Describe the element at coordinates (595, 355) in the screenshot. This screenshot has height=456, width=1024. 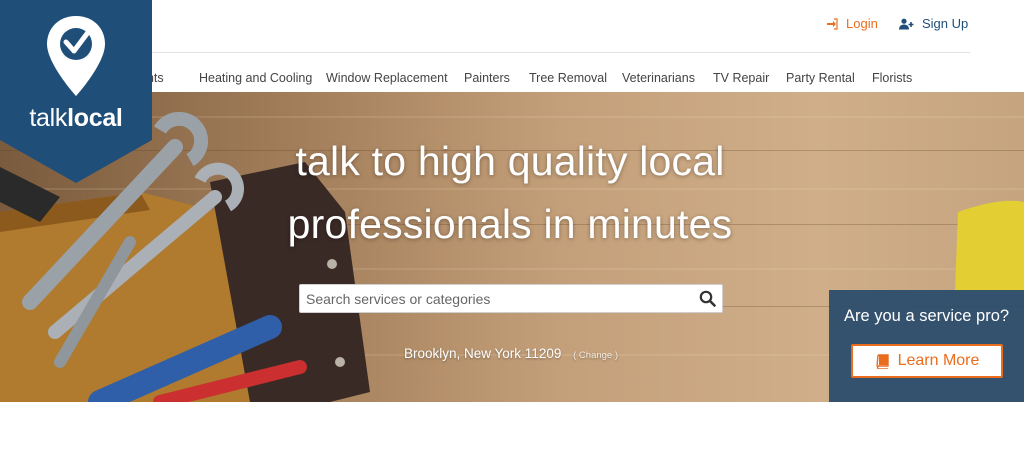
I see `change-location-link: ( Change )` at that location.